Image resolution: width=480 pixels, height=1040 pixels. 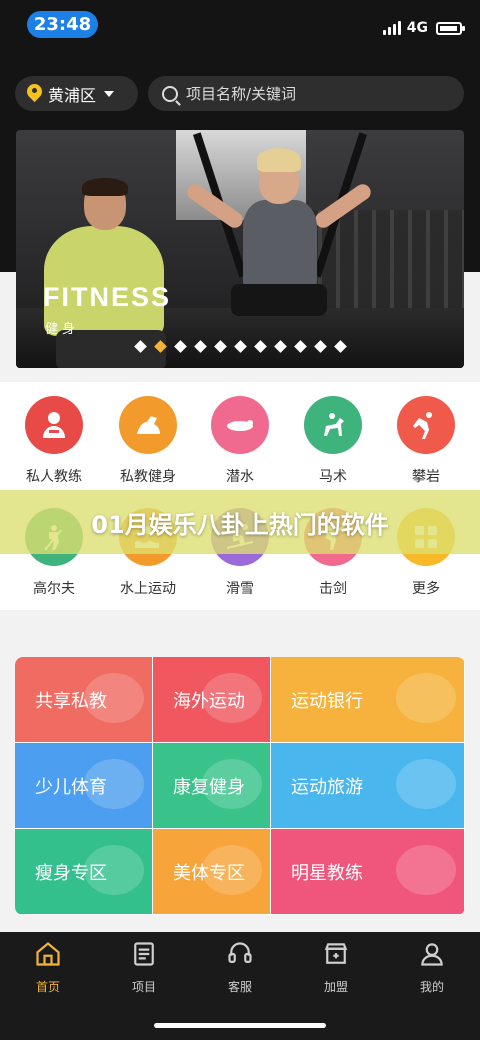 What do you see at coordinates (54, 589) in the screenshot?
I see `category-label: 高尔夫` at bounding box center [54, 589].